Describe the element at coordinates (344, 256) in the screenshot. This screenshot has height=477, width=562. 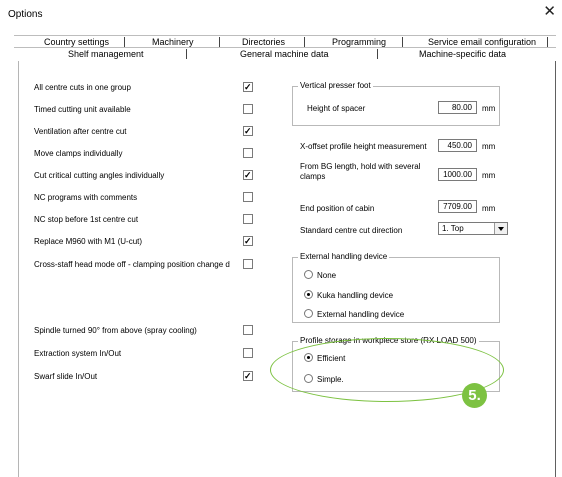
I see `group-title: External handling device` at that location.